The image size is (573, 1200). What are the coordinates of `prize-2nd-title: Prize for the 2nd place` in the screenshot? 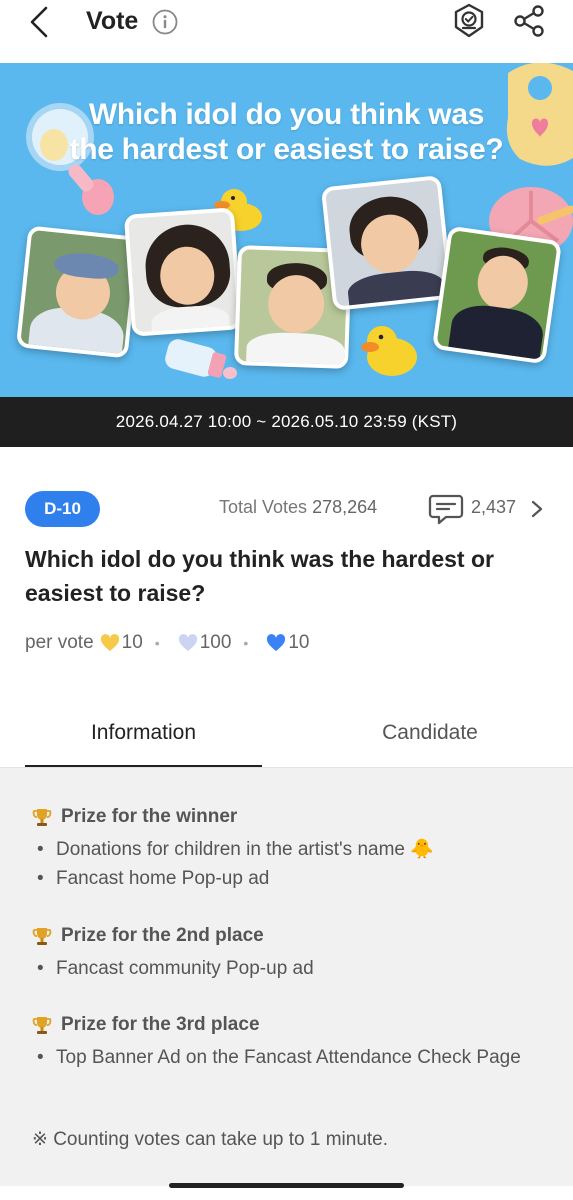 It's located at (148, 936).